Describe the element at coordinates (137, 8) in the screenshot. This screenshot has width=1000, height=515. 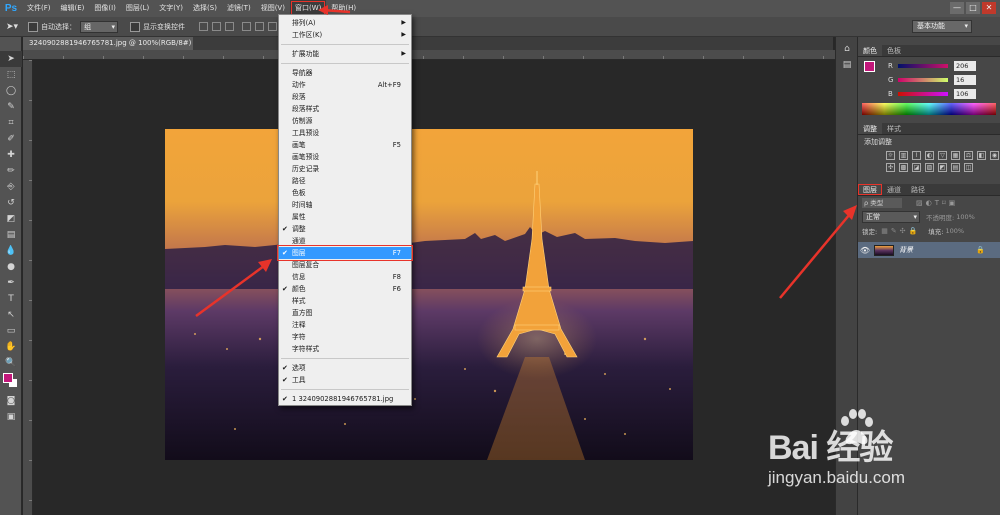
I see `menu-3: 图层(L)` at that location.